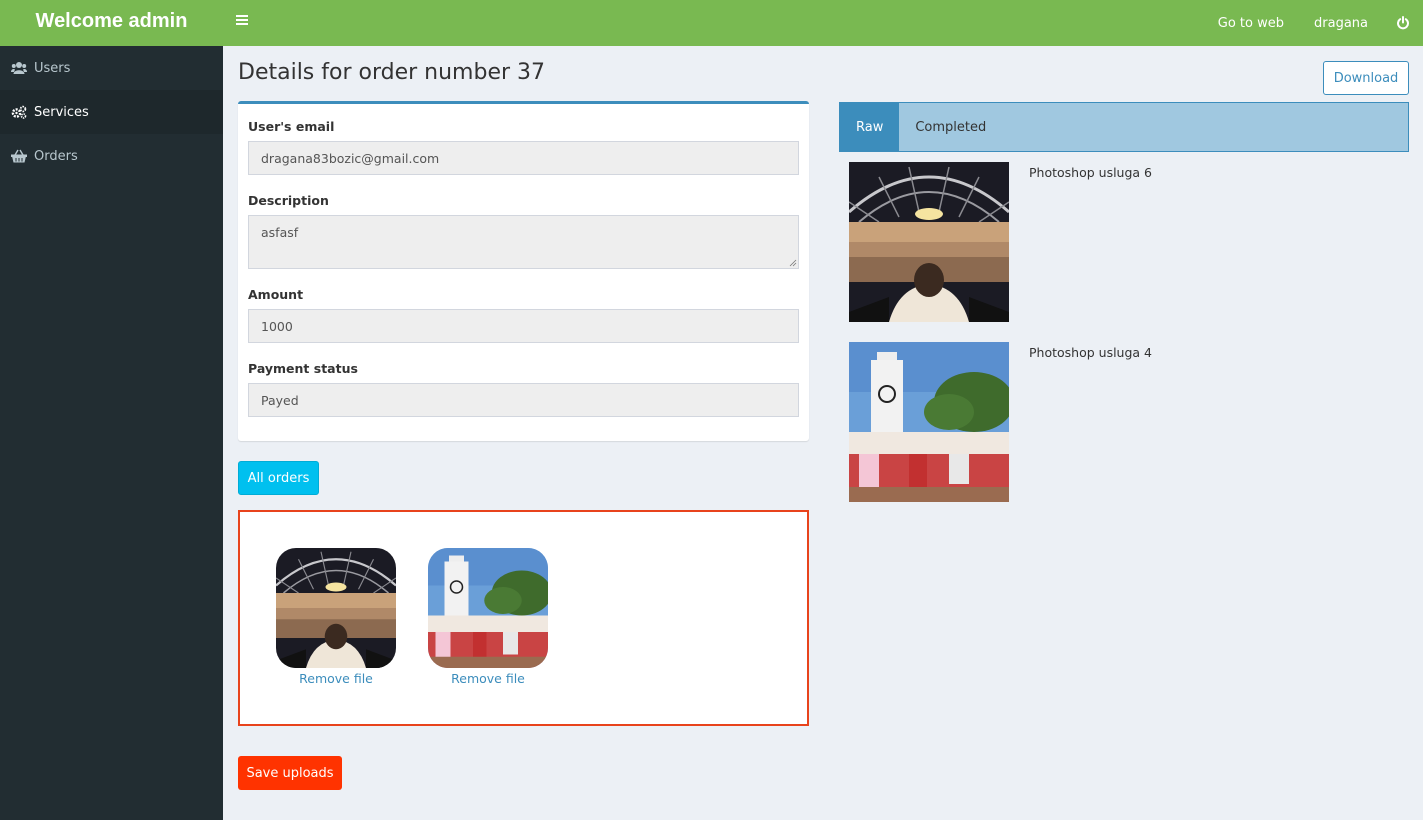 The image size is (1423, 820). What do you see at coordinates (56, 156) in the screenshot?
I see `sidebar-item-label: Orders` at bounding box center [56, 156].